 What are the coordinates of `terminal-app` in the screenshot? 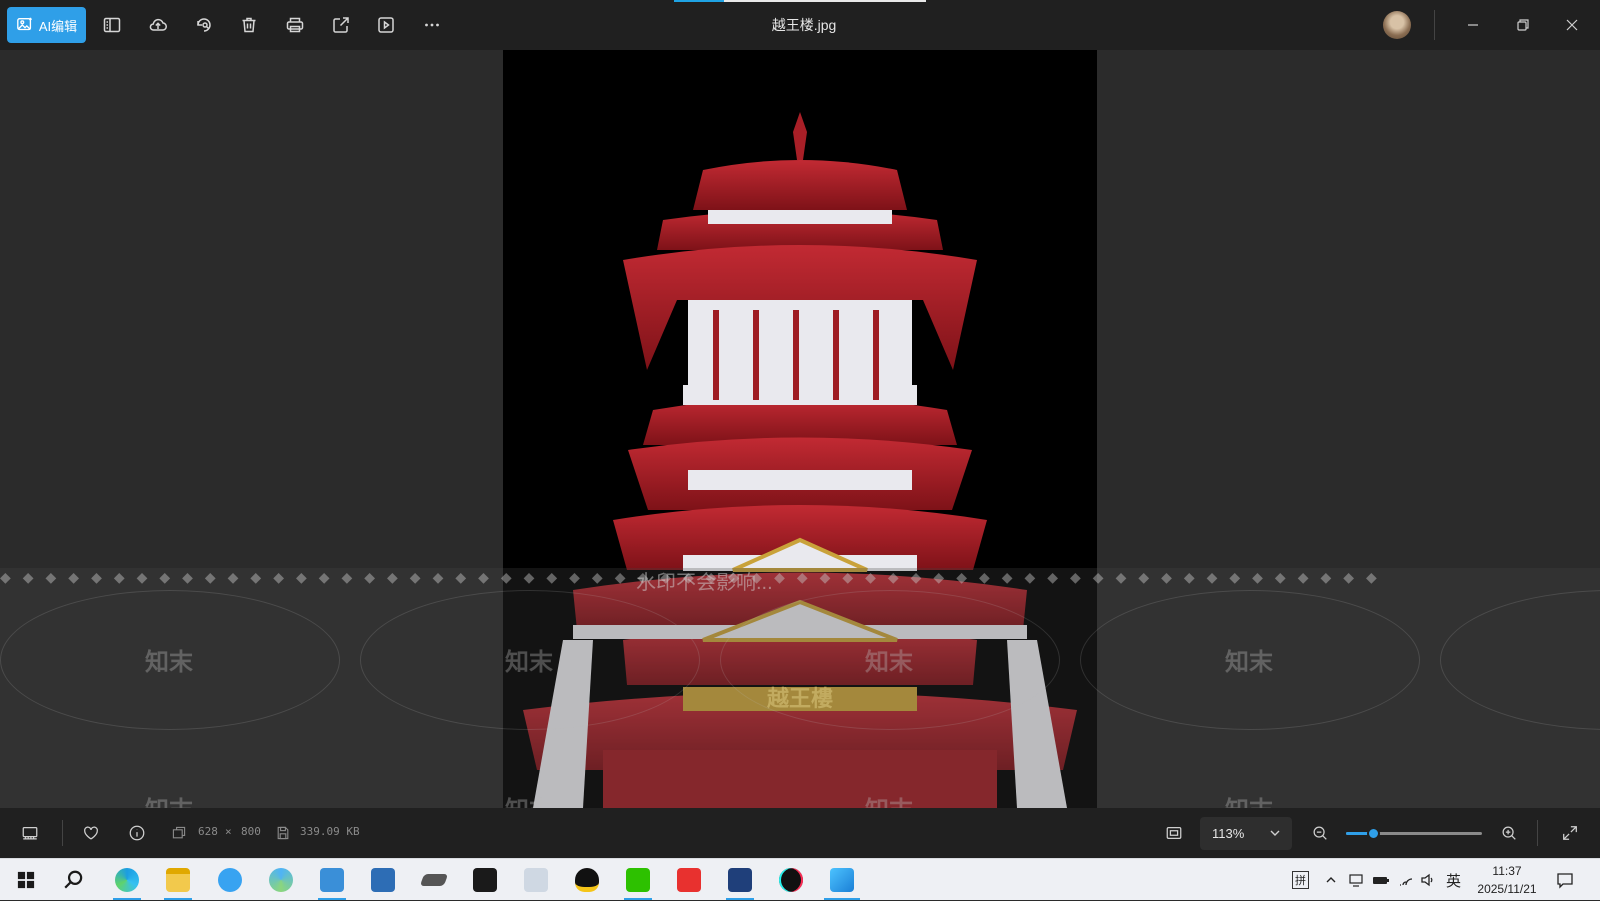 It's located at (485, 880).